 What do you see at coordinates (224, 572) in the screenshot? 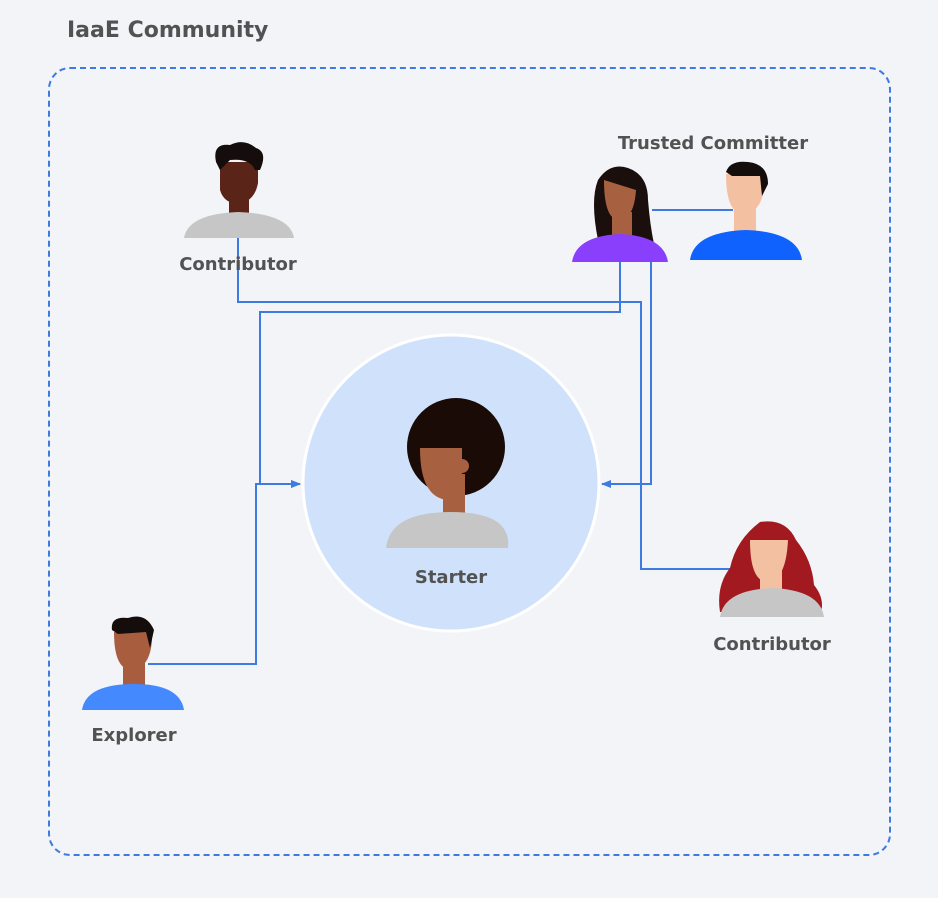
I see `connector-explorer-to-starter` at bounding box center [224, 572].